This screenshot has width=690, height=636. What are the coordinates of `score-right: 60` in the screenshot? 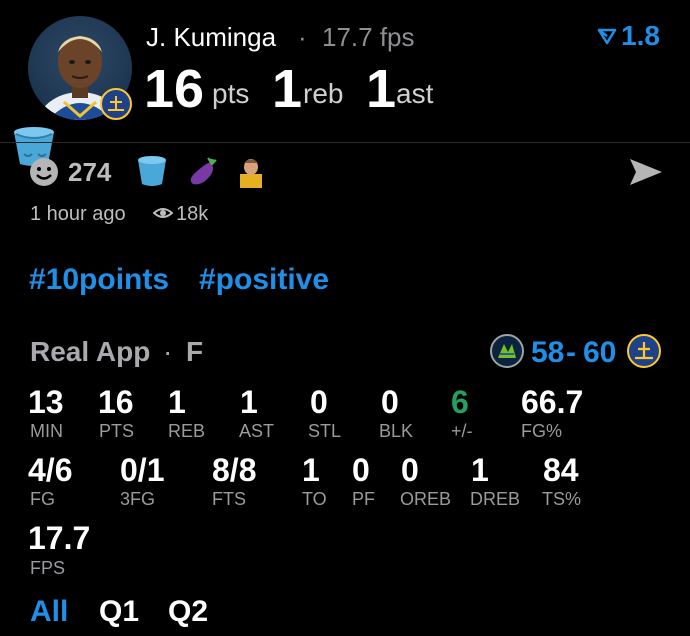 It's located at (600, 352).